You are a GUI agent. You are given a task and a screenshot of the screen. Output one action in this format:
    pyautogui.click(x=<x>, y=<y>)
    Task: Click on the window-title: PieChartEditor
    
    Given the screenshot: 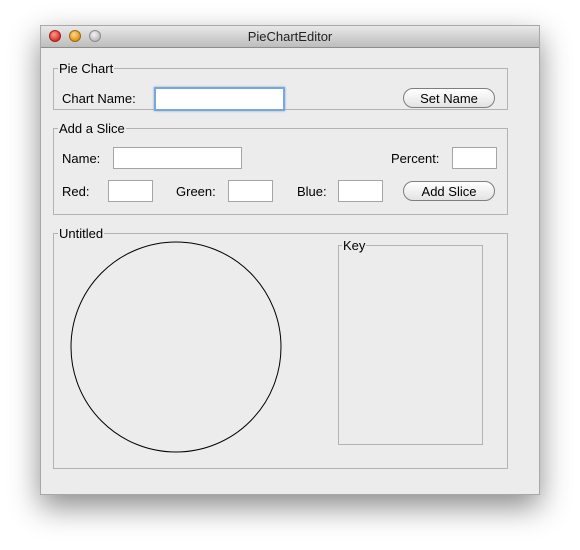 What is the action you would take?
    pyautogui.click(x=290, y=36)
    